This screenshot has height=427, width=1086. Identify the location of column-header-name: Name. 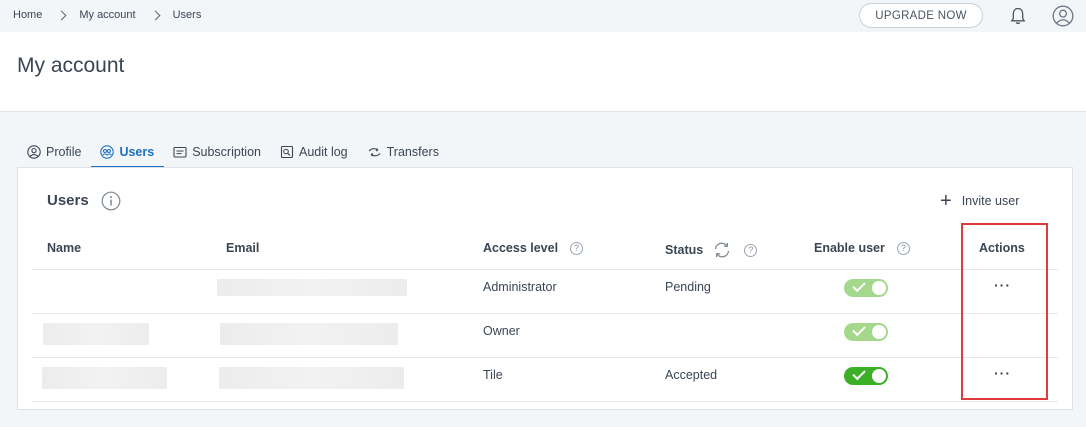
(64, 248).